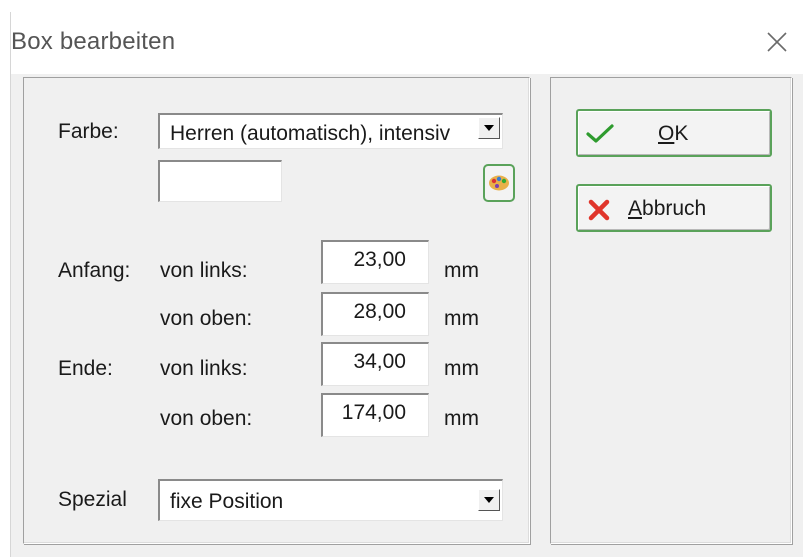 This screenshot has width=803, height=557. What do you see at coordinates (227, 501) in the screenshot?
I see `spezial-select-value: fixe Position` at bounding box center [227, 501].